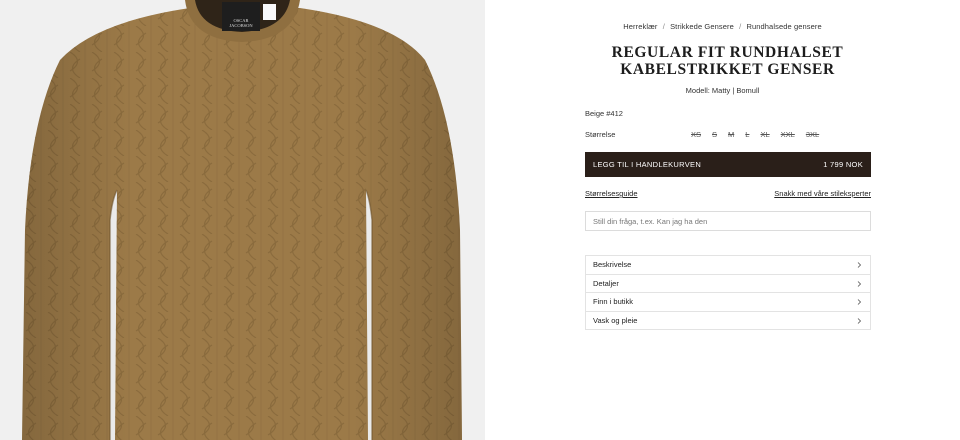  Describe the element at coordinates (241, 25) in the screenshot. I see `brand-label-line2: JACOBSON` at that location.